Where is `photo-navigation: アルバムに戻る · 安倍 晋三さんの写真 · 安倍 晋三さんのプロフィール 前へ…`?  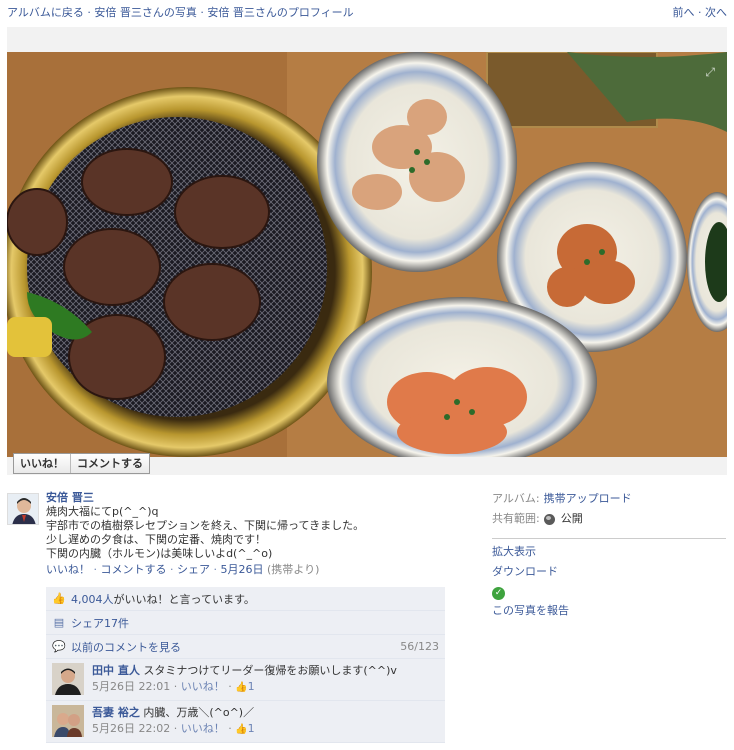 photo-navigation: アルバムに戻る · 安倍 晋三さんの写真 · 安倍 晋三さんのプロフィール 前へ… is located at coordinates (367, 13).